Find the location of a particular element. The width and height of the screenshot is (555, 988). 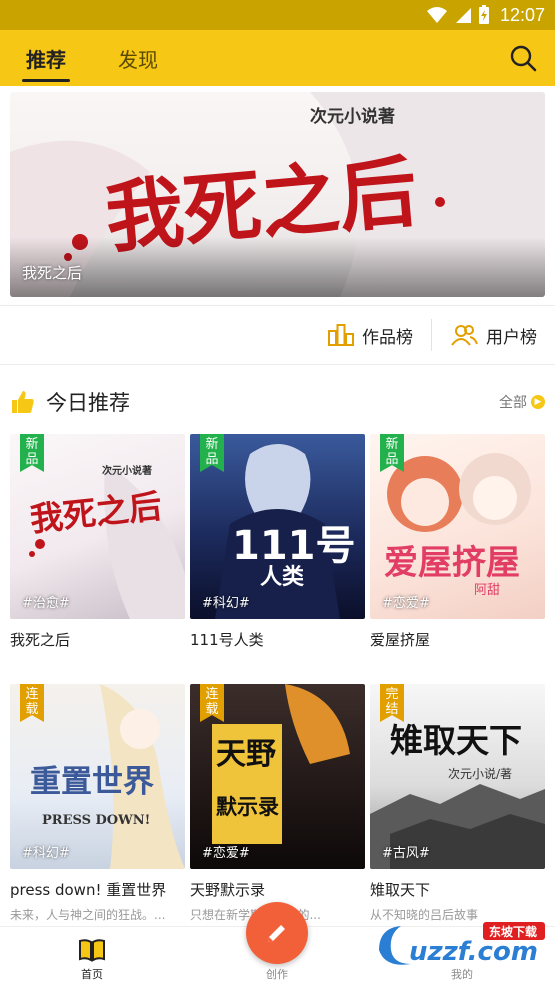

pencil-icon is located at coordinates (276, 933).